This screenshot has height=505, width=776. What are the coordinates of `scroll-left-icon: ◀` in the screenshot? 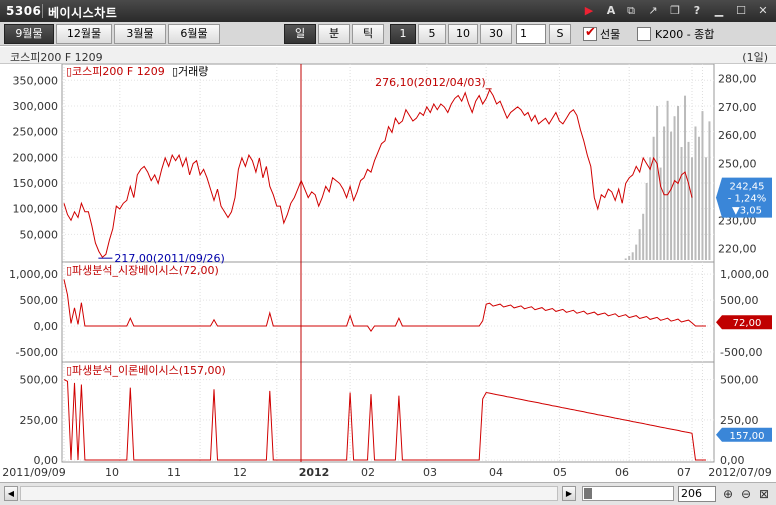 It's located at (11, 493).